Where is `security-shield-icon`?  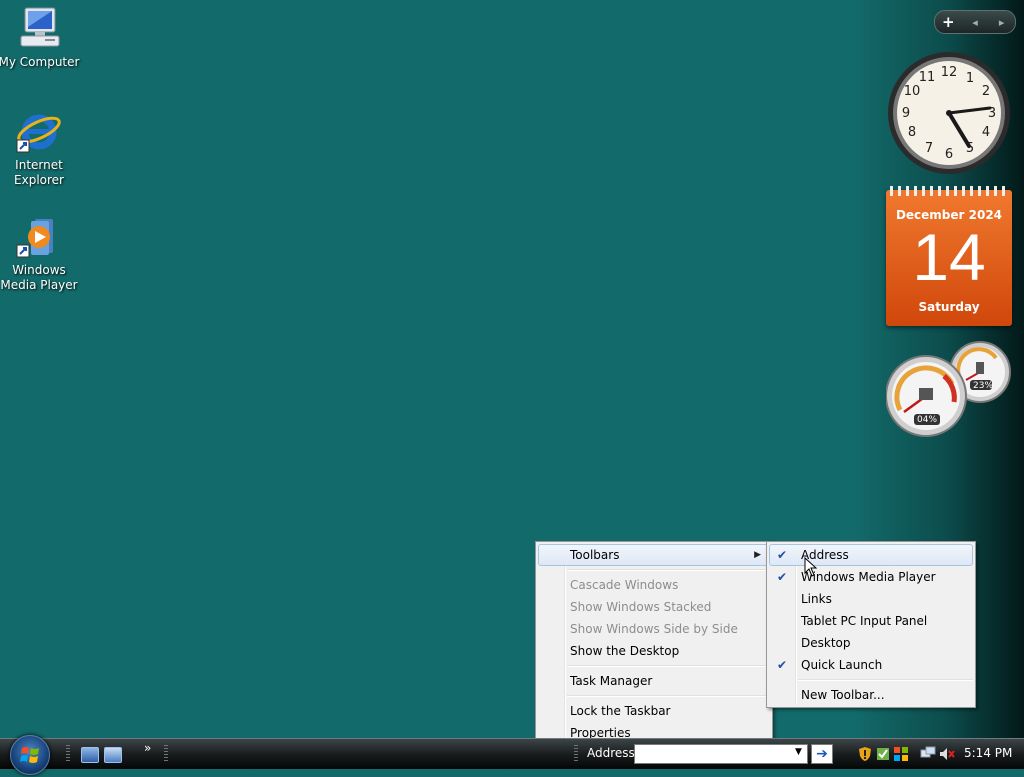 security-shield-icon is located at coordinates (865, 754).